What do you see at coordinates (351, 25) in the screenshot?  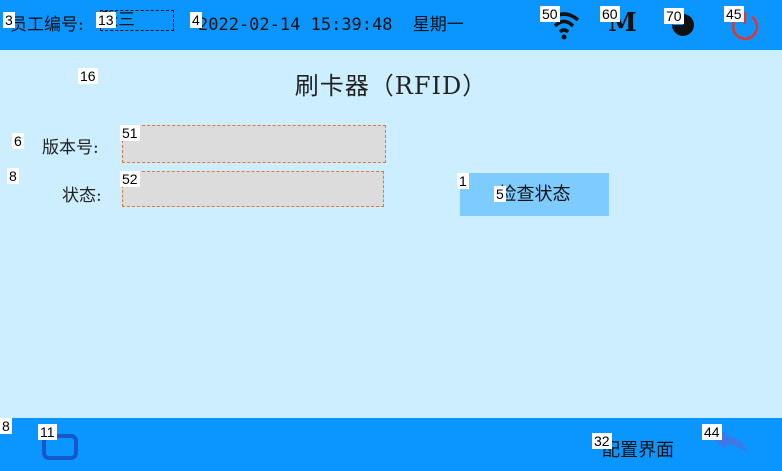 I see `time-text: 15:39:48` at bounding box center [351, 25].